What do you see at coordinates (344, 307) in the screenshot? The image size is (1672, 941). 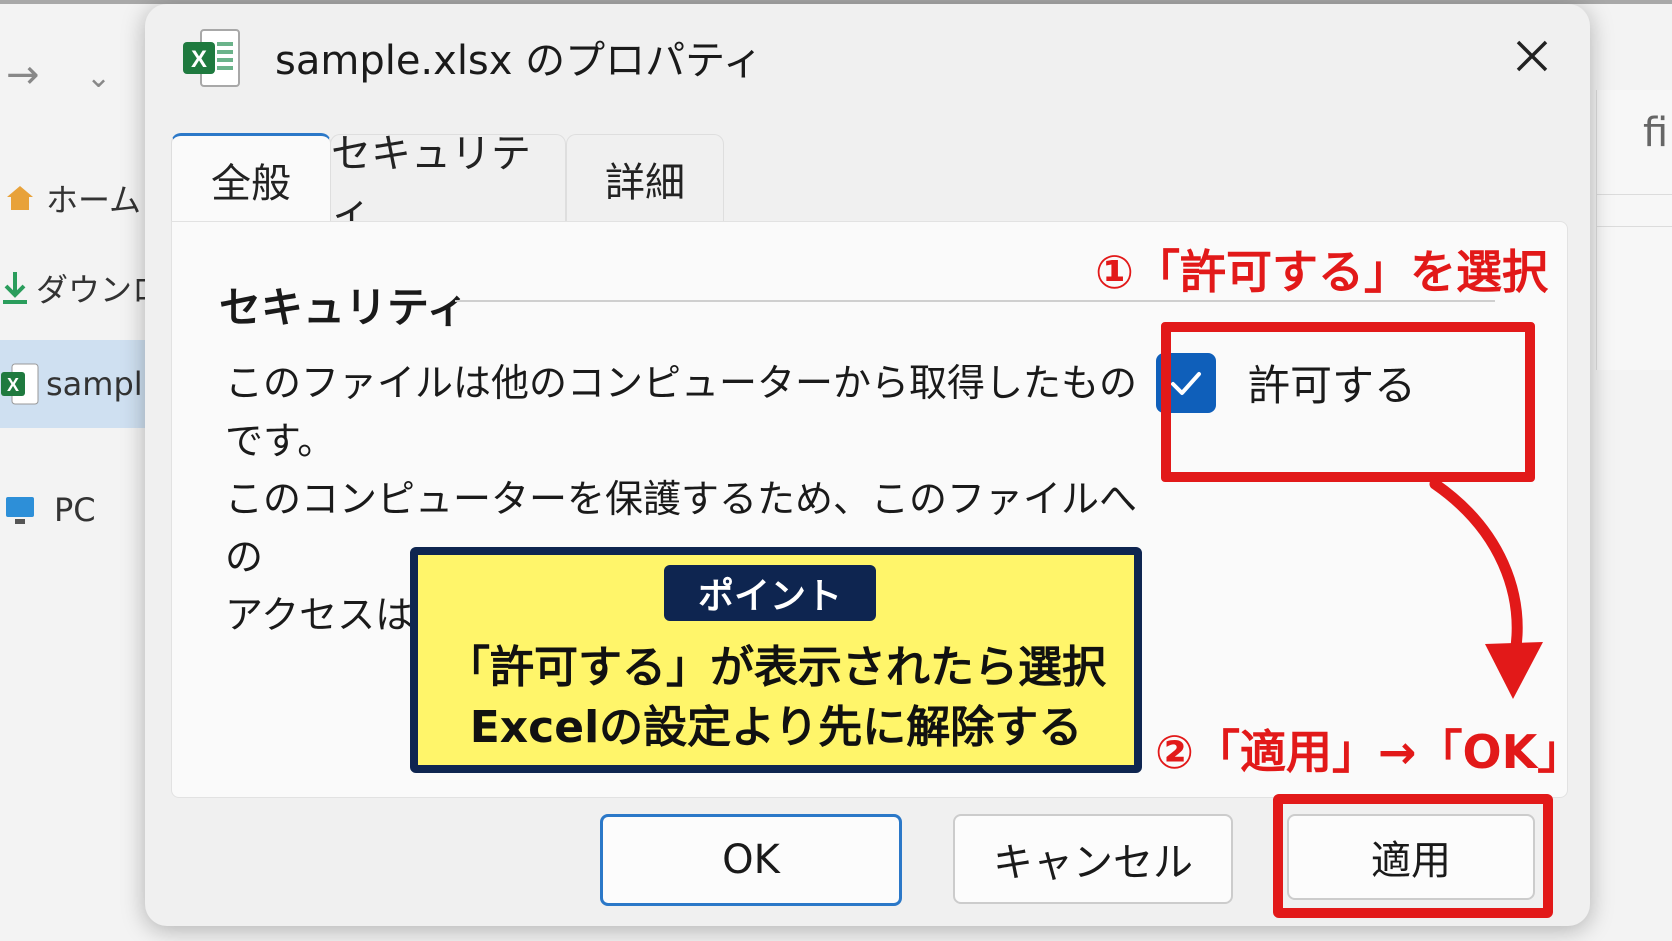 I see `section-title: セキュリティ` at bounding box center [344, 307].